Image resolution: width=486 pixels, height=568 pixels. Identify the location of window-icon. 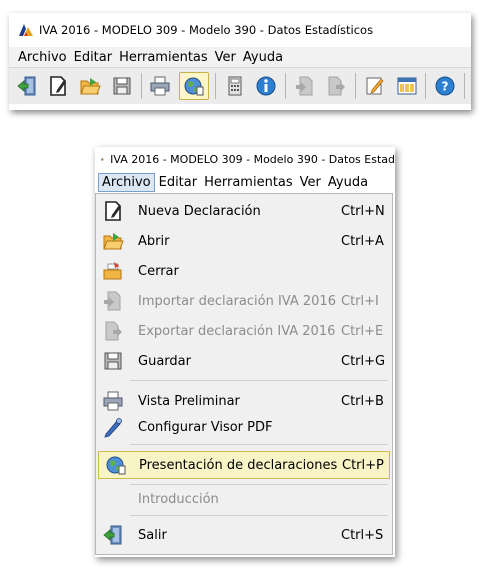
(407, 86).